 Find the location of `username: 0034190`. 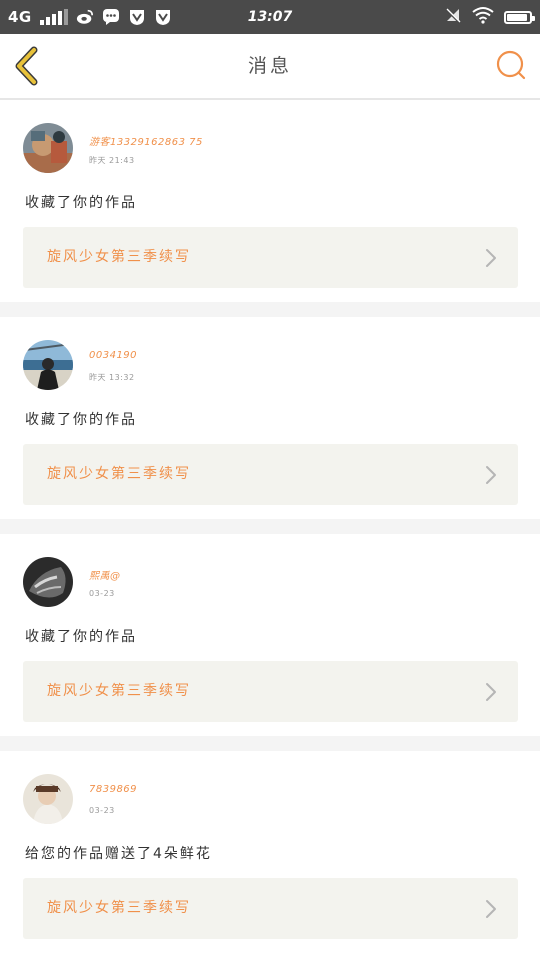

username: 0034190 is located at coordinates (113, 355).